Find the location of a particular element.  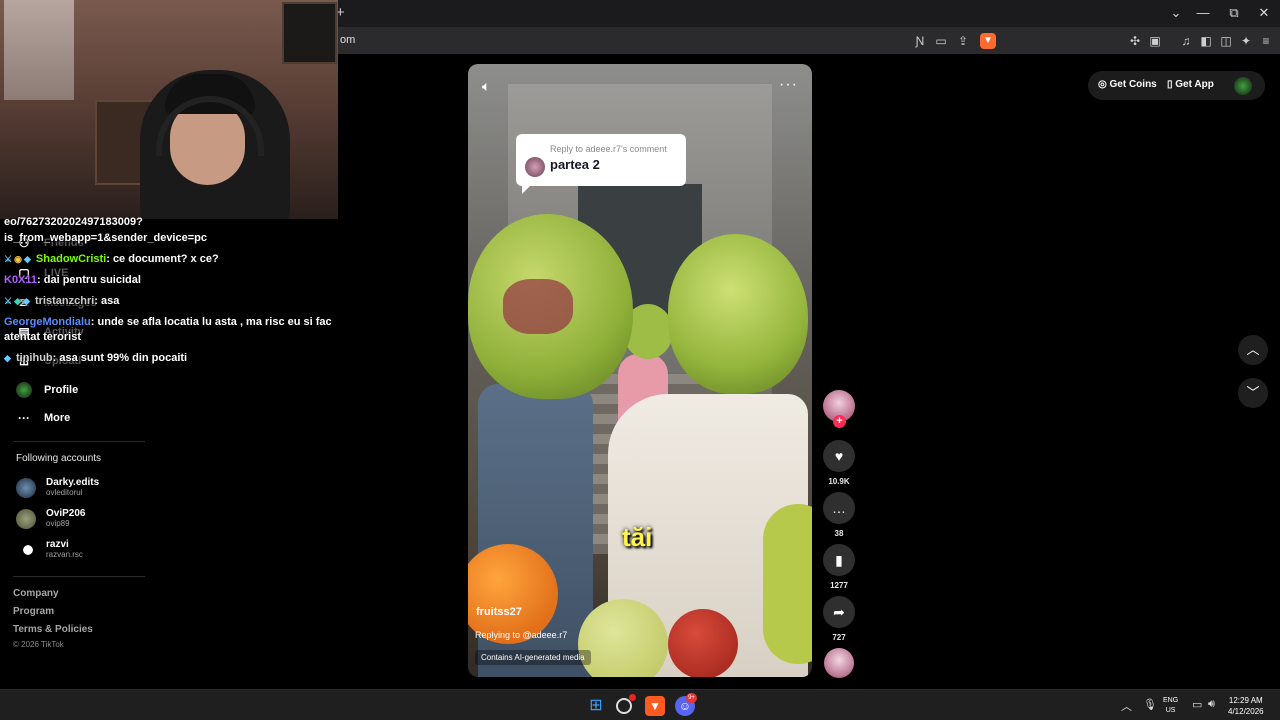

brave-shields-icon: ▼ is located at coordinates (988, 41).